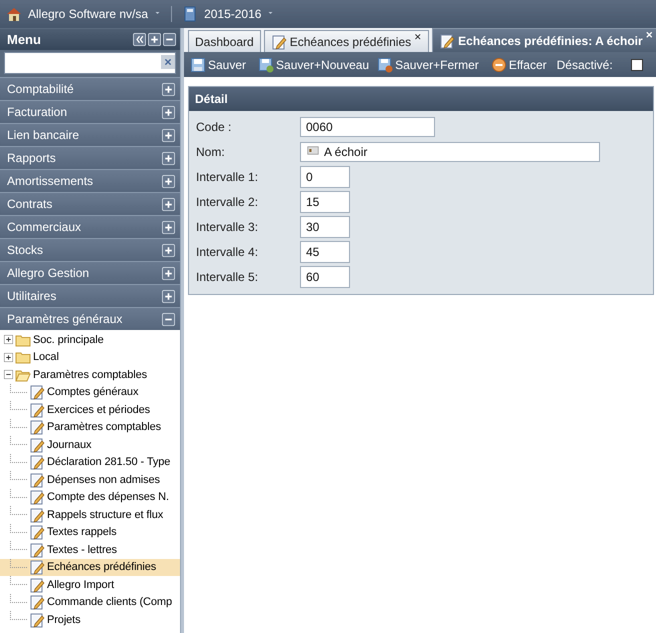 The image size is (656, 633). Describe the element at coordinates (325, 201) in the screenshot. I see `input-field: 15` at that location.